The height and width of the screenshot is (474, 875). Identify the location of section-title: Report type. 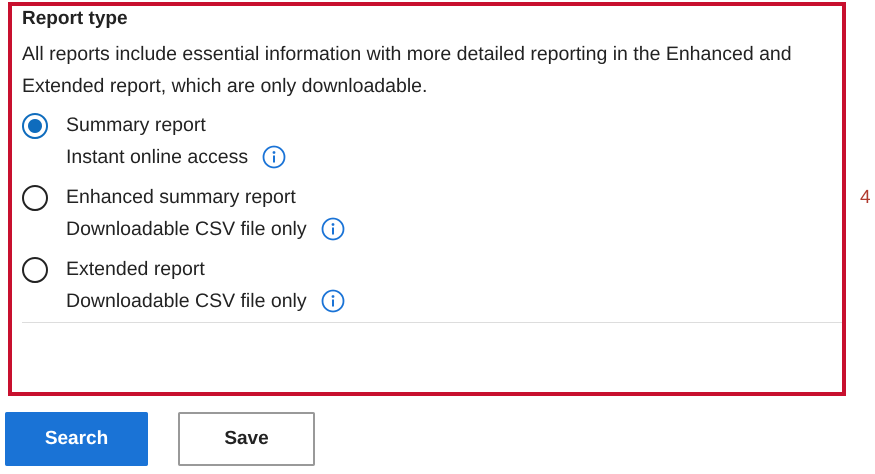
(75, 19).